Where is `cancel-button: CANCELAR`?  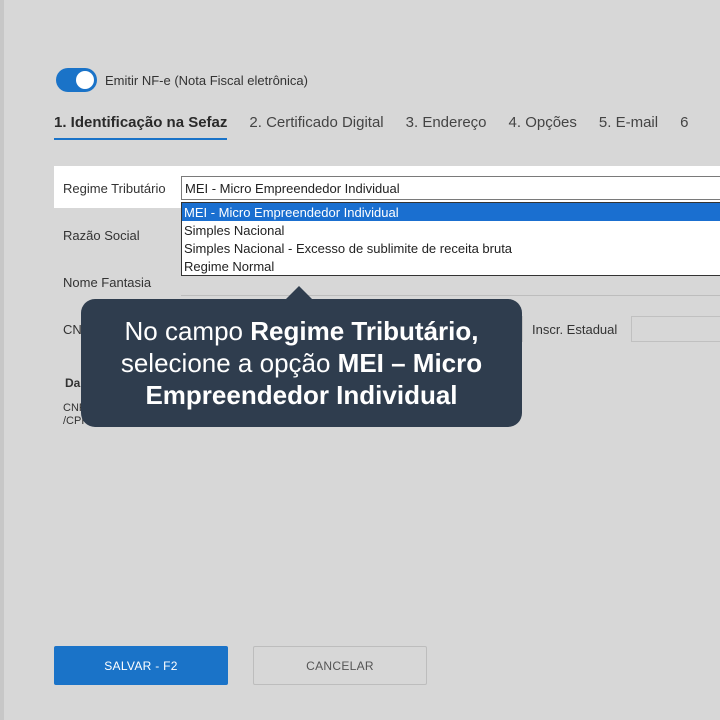 cancel-button: CANCELAR is located at coordinates (340, 665).